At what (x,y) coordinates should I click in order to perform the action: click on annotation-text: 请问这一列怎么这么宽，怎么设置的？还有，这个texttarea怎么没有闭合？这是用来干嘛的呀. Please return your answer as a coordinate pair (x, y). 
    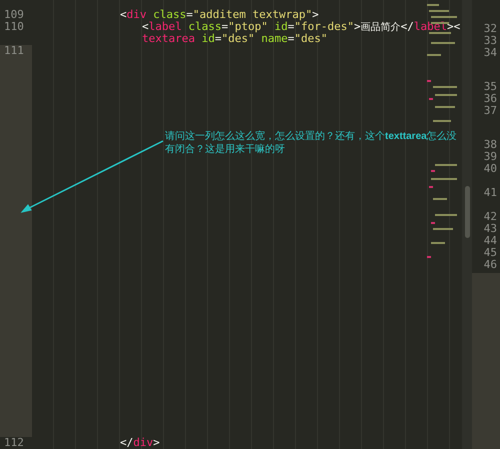
    Looking at the image, I should click on (311, 143).